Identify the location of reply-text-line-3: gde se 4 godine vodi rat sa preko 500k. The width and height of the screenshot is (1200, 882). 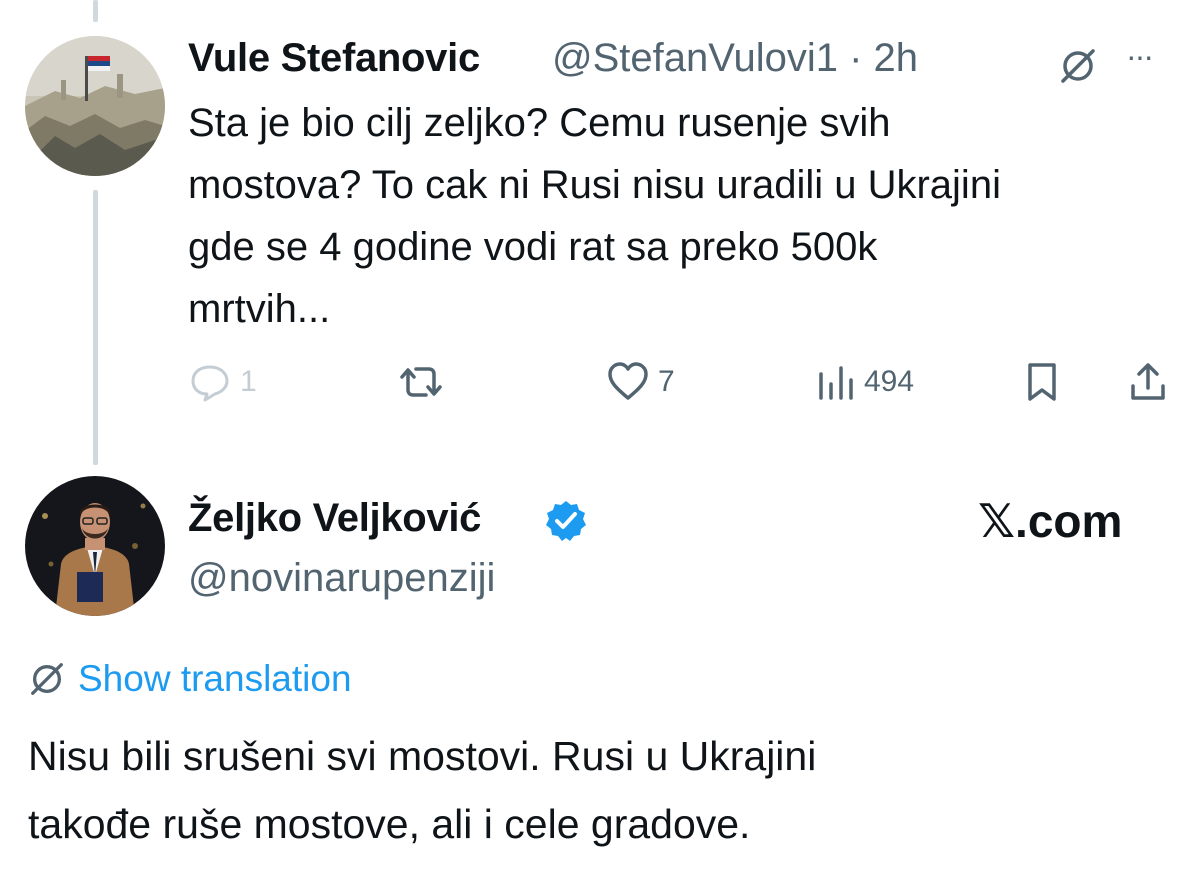
(533, 247).